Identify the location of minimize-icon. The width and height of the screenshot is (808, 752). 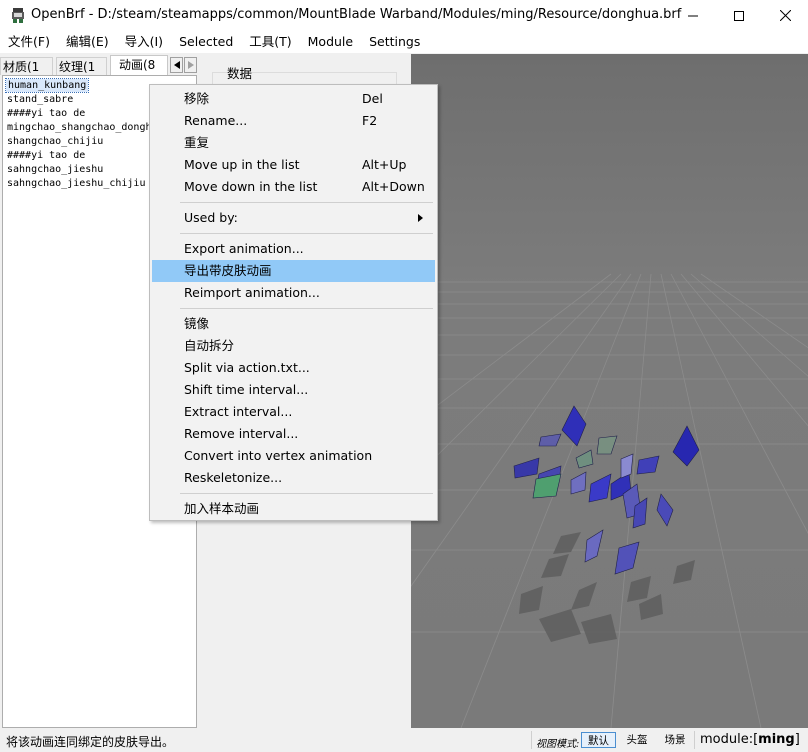
(693, 15).